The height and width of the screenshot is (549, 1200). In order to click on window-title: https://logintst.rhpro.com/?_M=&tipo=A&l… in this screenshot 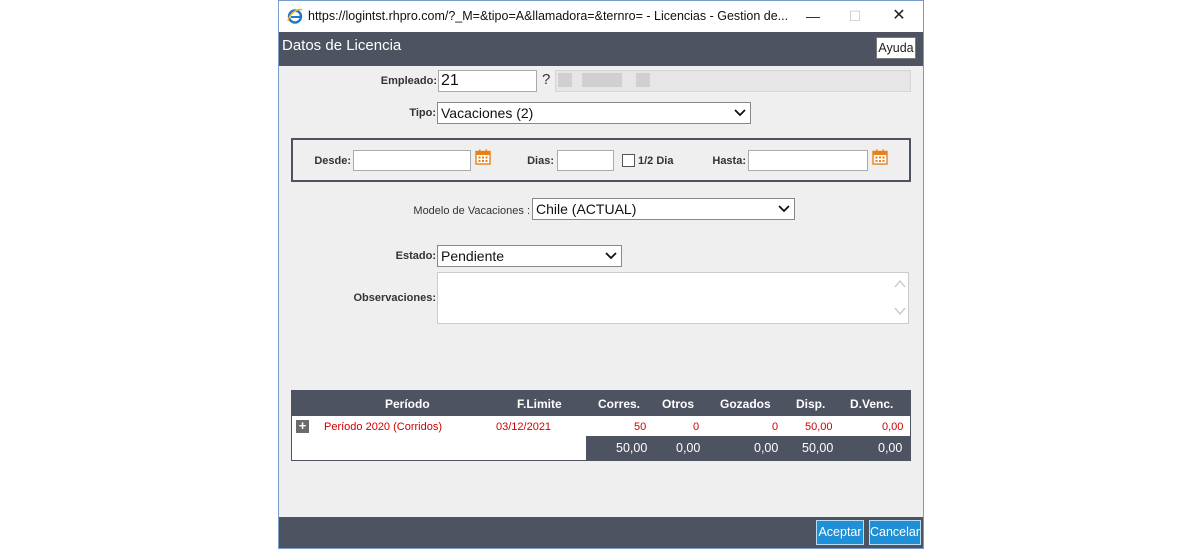, I will do `click(548, 16)`.